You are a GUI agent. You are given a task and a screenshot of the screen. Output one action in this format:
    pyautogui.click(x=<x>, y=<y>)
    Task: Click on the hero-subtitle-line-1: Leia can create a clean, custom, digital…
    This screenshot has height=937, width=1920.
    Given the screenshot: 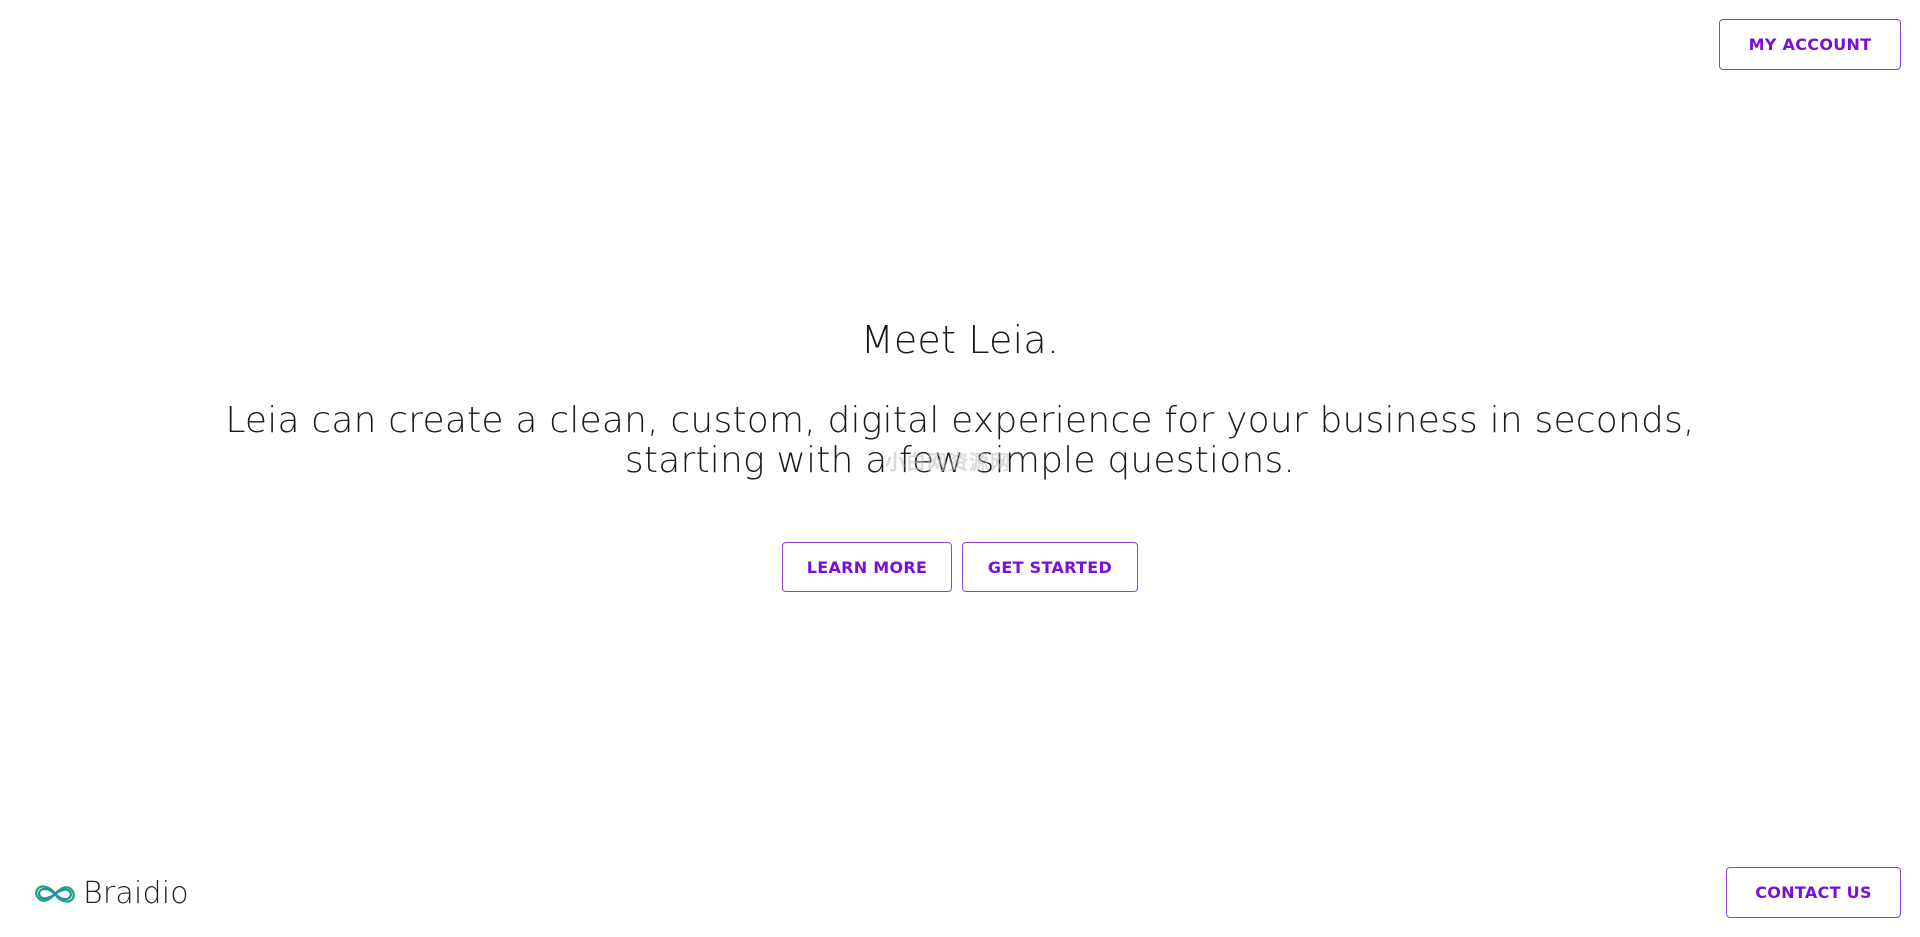 What is the action you would take?
    pyautogui.click(x=960, y=420)
    